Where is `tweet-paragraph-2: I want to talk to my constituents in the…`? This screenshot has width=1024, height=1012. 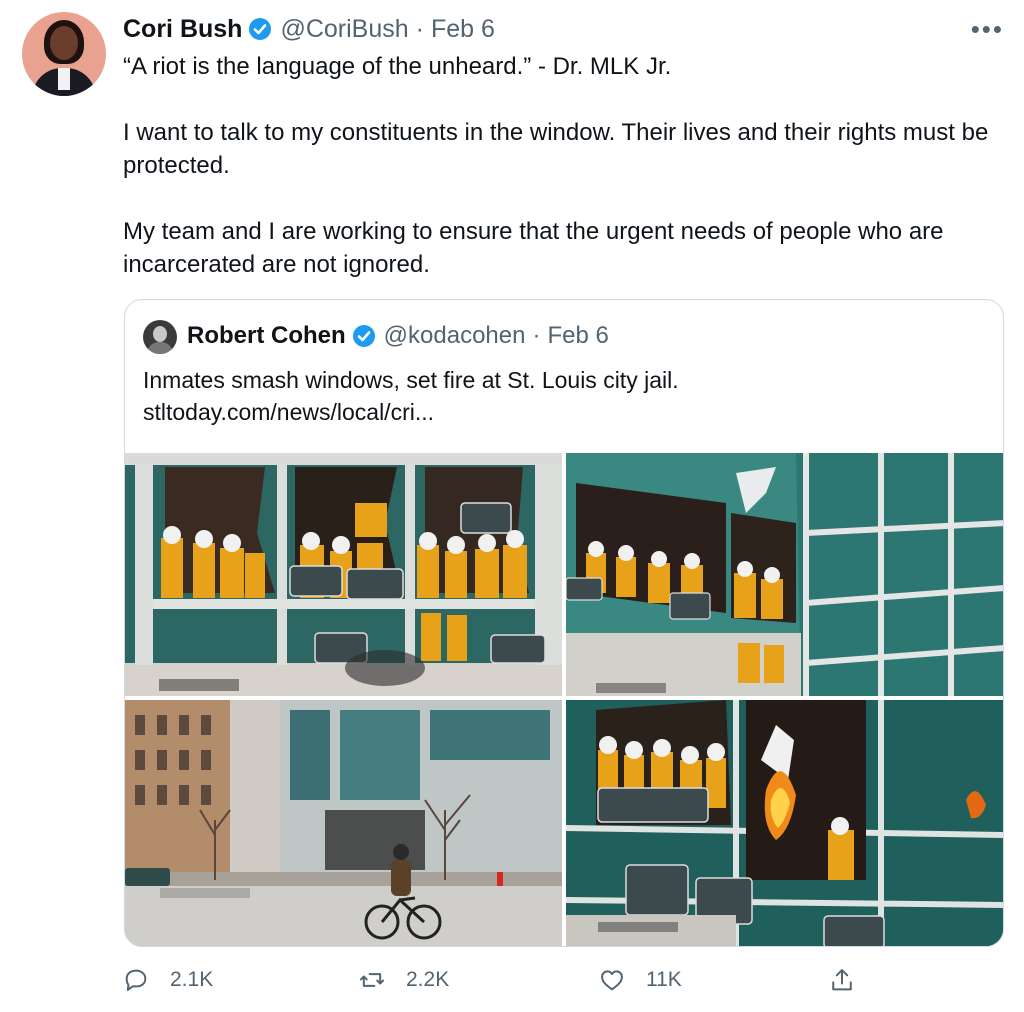
tweet-paragraph-2: I want to talk to my constituents in the… is located at coordinates (556, 149).